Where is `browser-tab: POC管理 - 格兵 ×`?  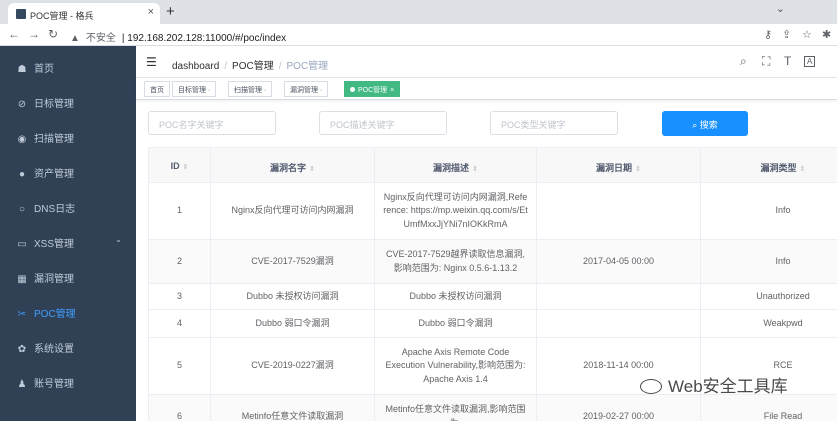 browser-tab: POC管理 - 格兵 × is located at coordinates (84, 13).